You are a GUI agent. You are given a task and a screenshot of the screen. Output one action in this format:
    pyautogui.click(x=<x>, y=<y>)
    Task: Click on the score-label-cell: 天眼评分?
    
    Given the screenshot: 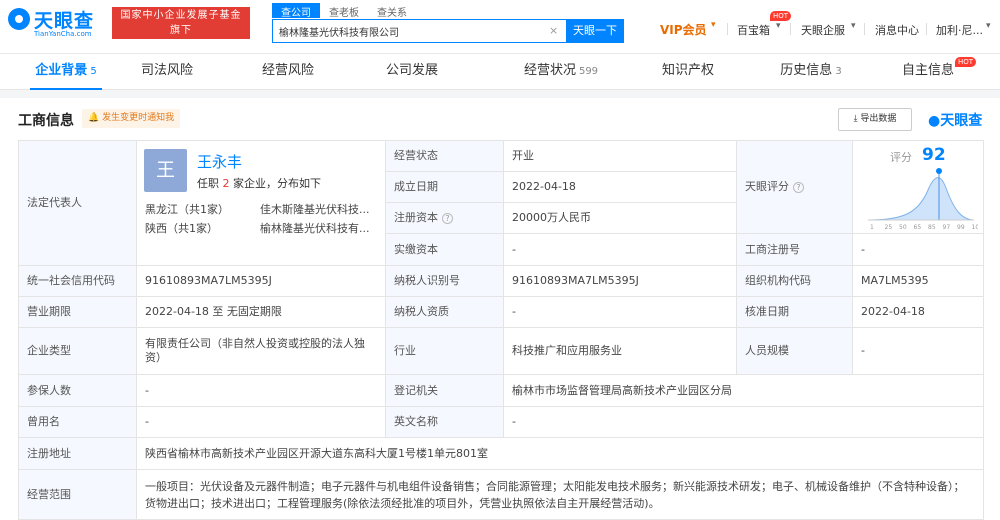 What is the action you would take?
    pyautogui.click(x=794, y=187)
    